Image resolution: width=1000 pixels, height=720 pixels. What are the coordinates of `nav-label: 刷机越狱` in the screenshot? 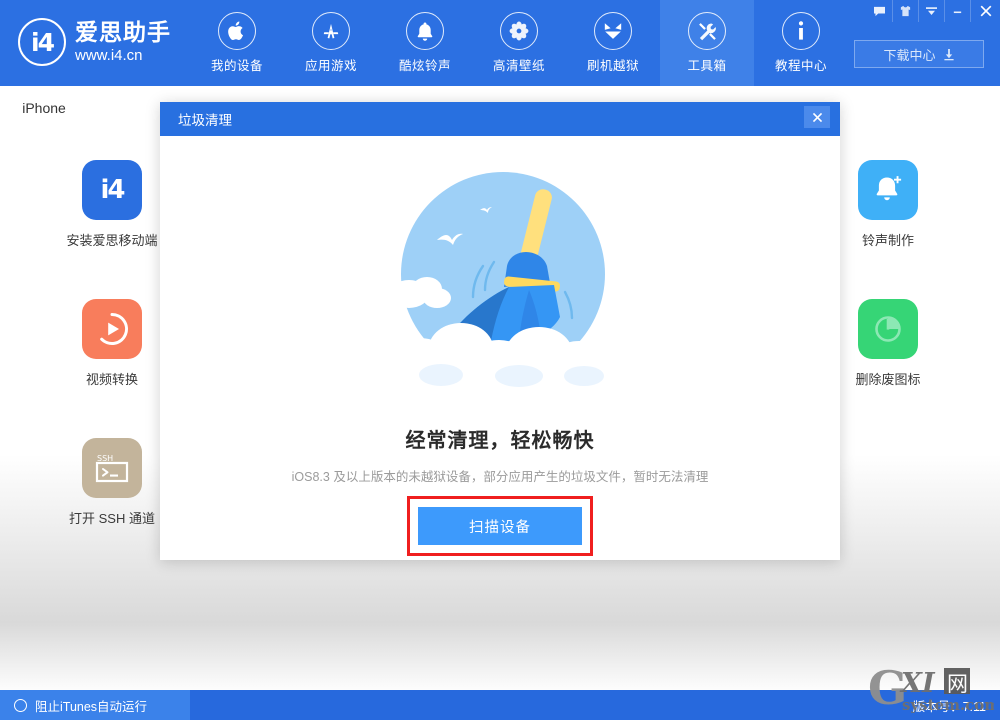 It's located at (612, 66).